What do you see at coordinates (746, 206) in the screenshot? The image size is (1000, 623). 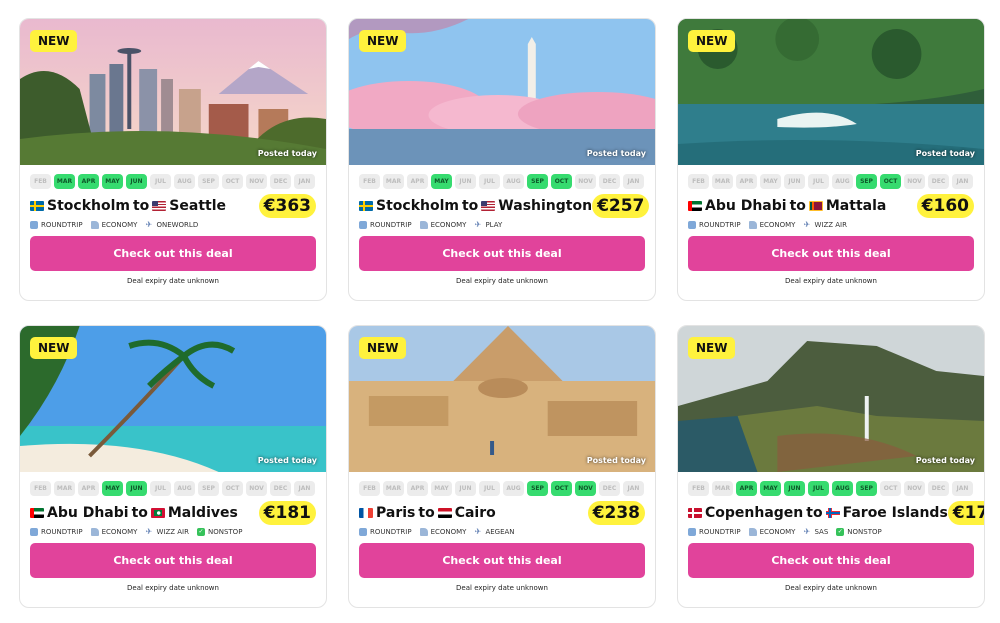 I see `origin-city: Abu Dhabi` at bounding box center [746, 206].